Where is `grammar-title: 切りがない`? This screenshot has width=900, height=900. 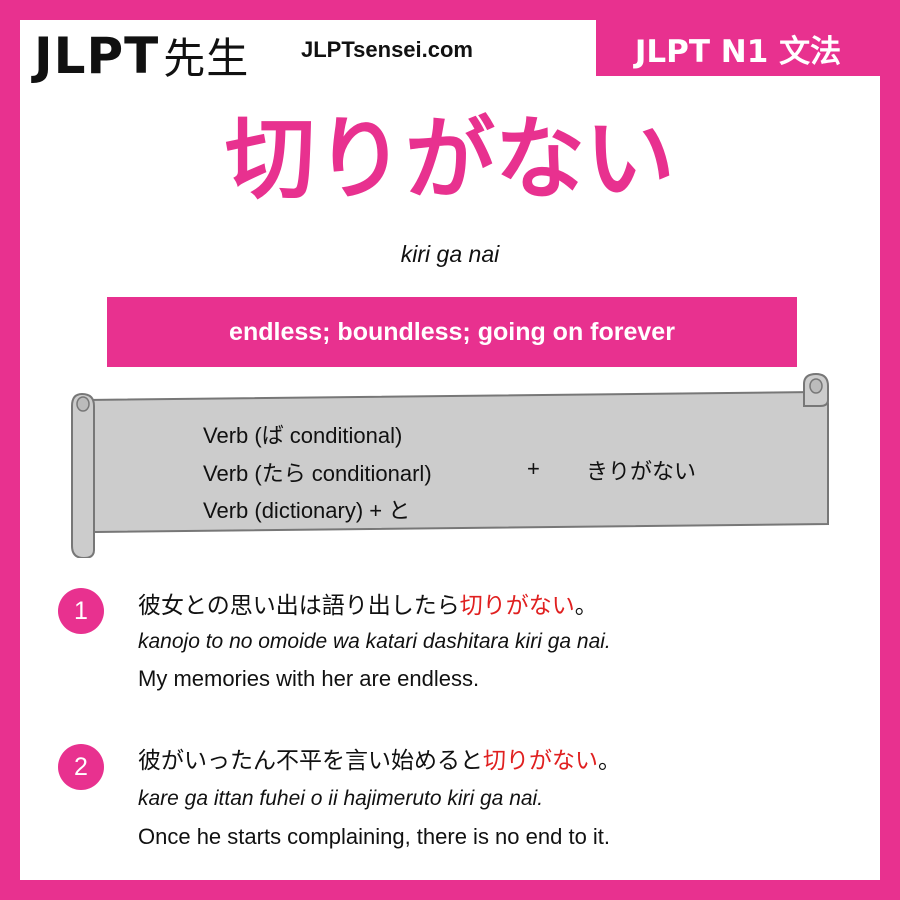 grammar-title: 切りがない is located at coordinates (450, 159).